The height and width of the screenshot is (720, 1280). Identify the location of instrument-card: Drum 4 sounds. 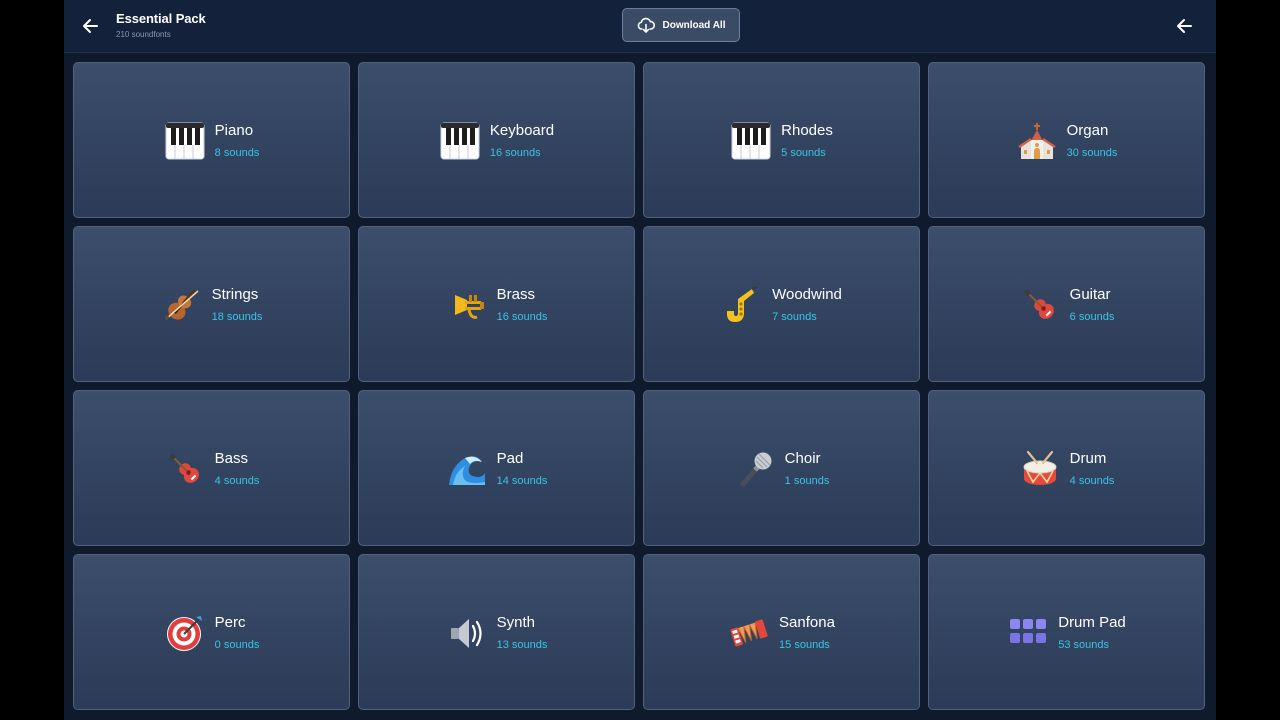
(1066, 468).